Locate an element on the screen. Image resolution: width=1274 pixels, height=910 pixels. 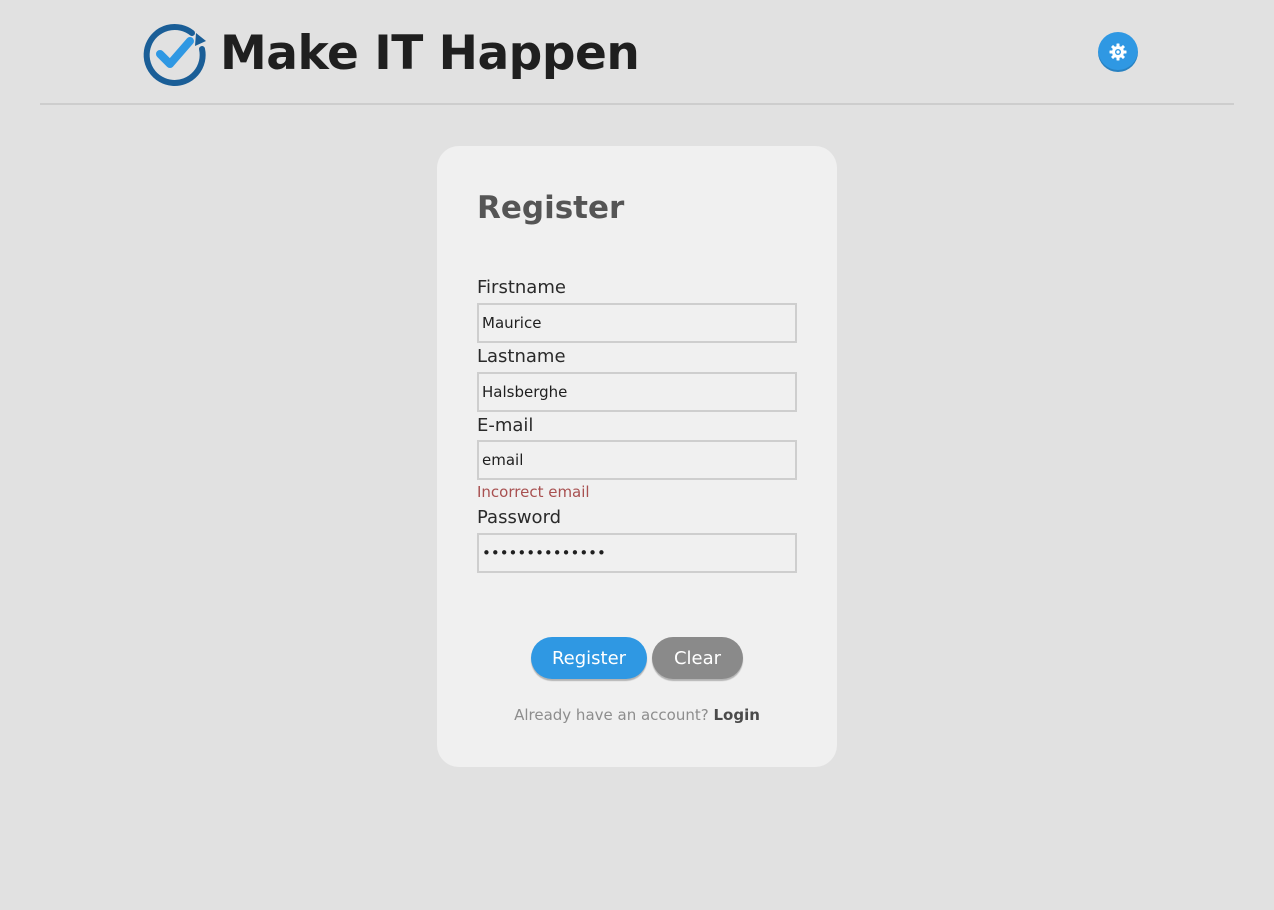
gear-icon is located at coordinates (1118, 52).